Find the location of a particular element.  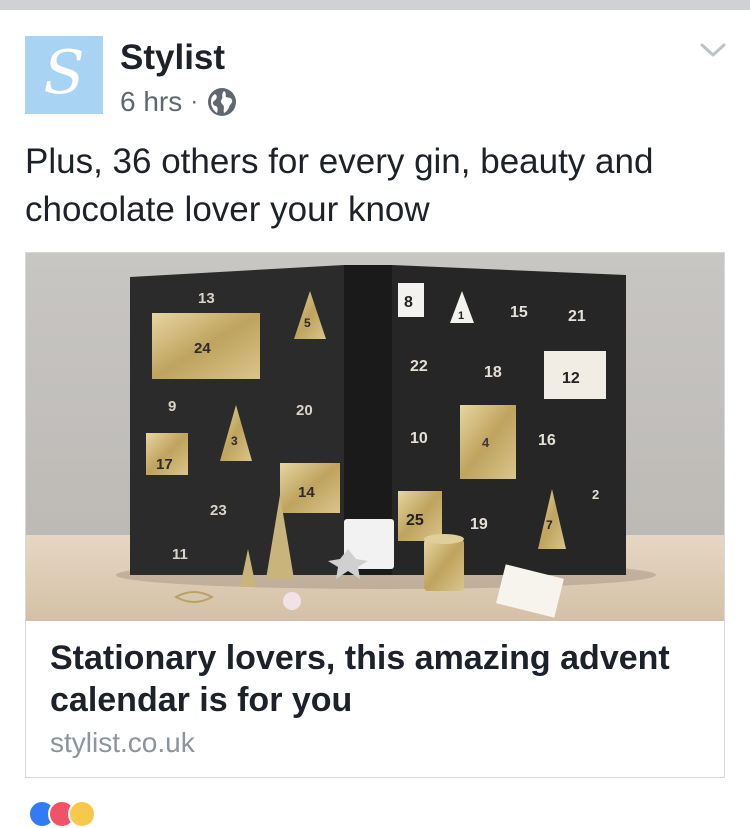

svg-text: 18 is located at coordinates (493, 372).